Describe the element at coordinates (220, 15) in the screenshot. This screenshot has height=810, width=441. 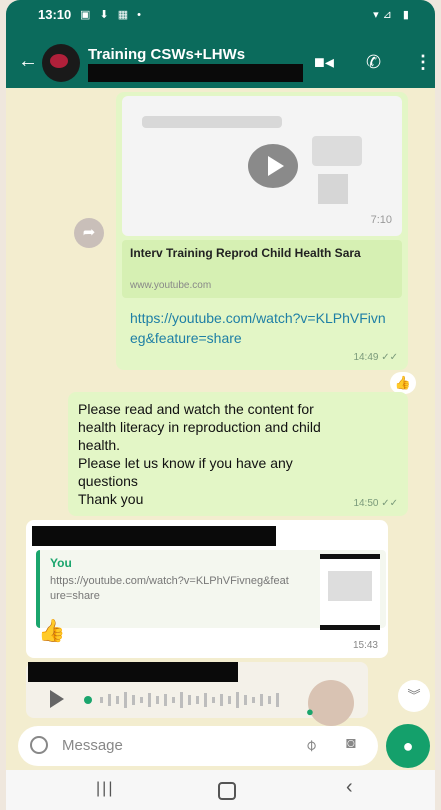
I see `status-bar: 13:10 ▣ ⬇ ▦ • ▾⊿ ▮` at that location.